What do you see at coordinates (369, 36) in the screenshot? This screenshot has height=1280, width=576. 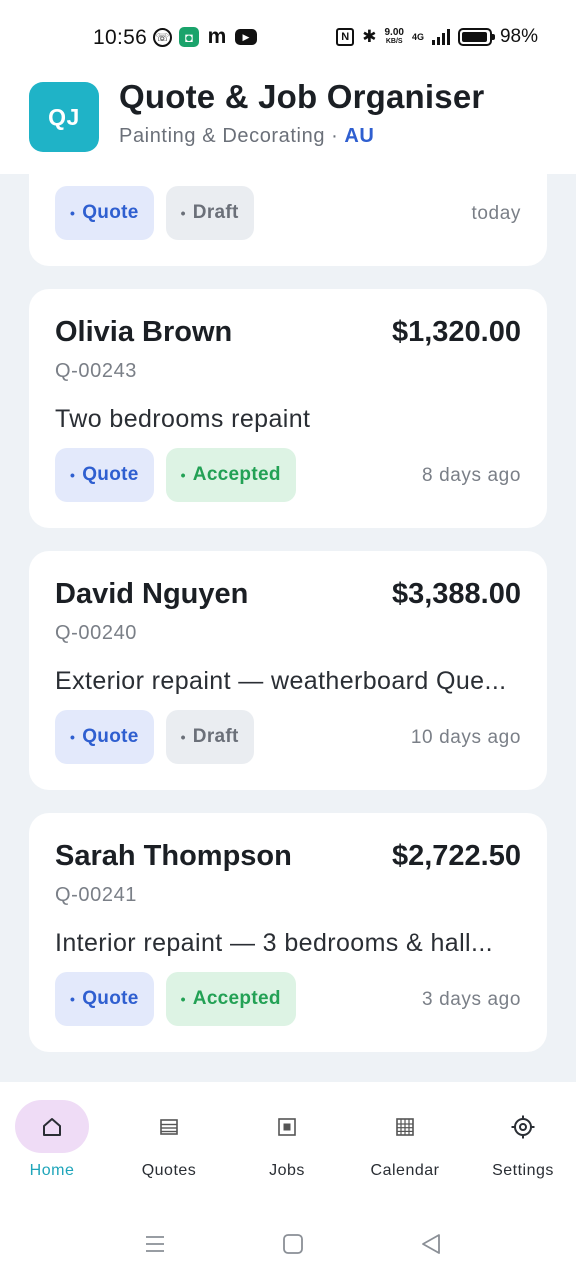 I see `bluetooth-icon: ✱` at bounding box center [369, 36].